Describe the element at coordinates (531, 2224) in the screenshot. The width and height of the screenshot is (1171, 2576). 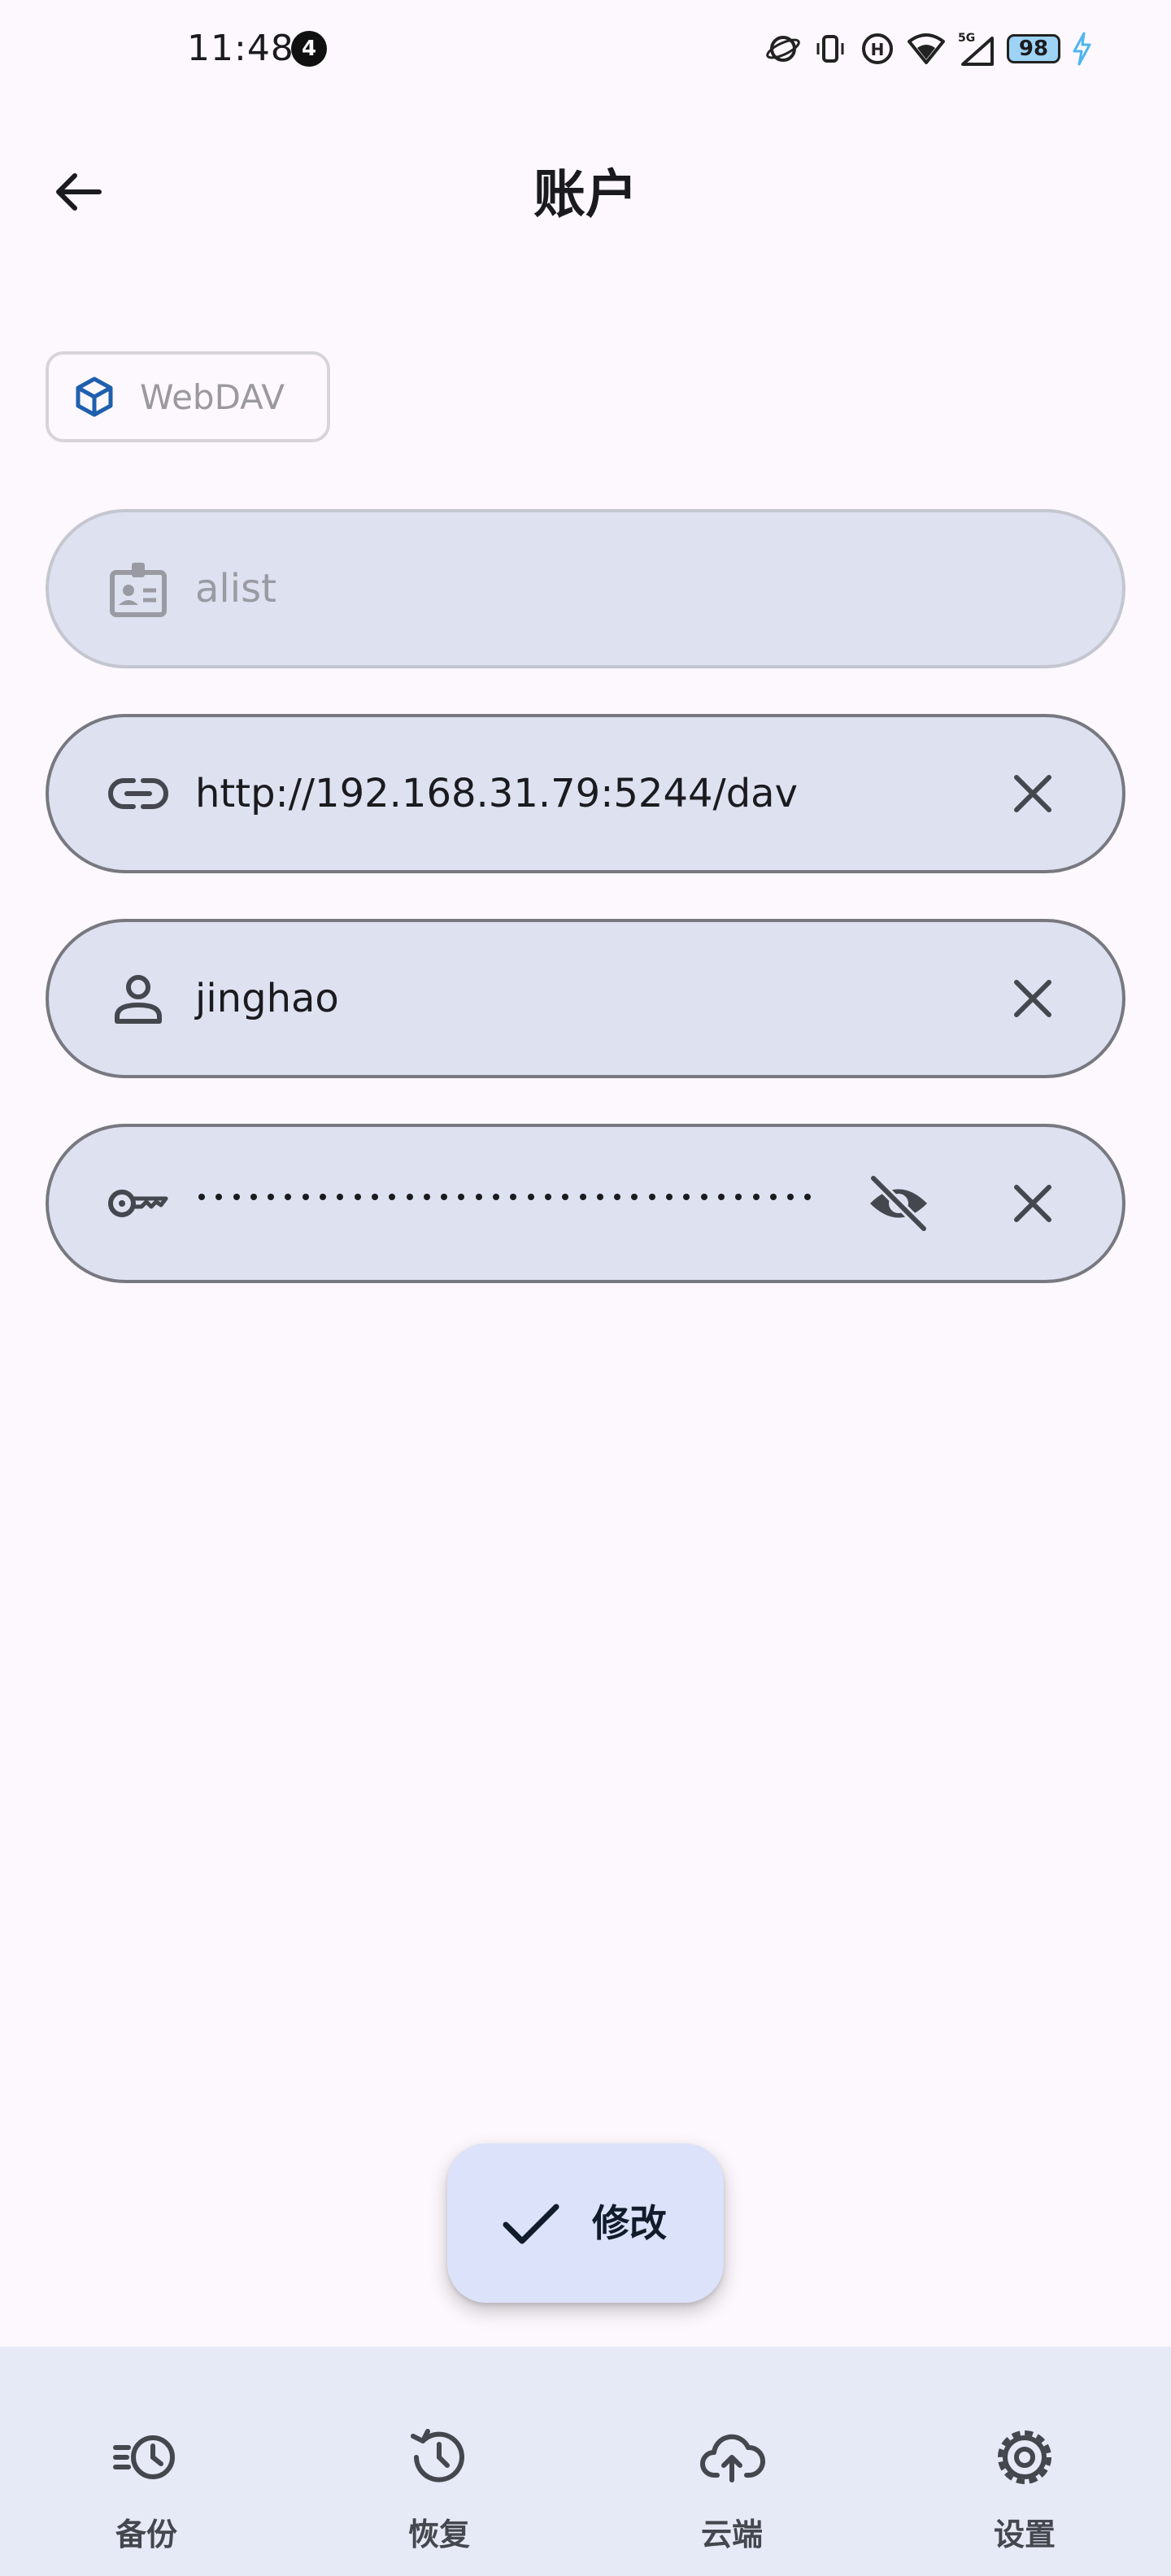
I see `check-icon` at that location.